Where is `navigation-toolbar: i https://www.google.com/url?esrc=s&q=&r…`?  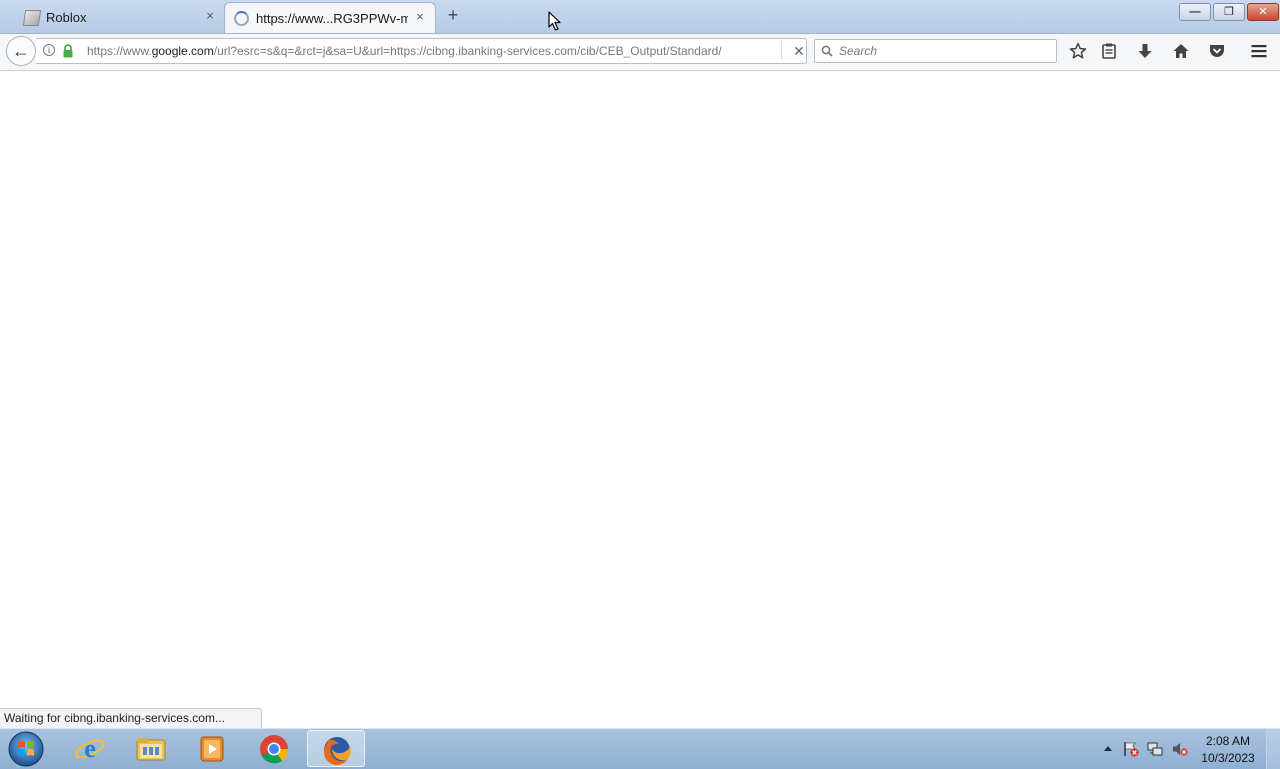
navigation-toolbar: i https://www.google.com/url?esrc=s&q=&r… is located at coordinates (640, 52).